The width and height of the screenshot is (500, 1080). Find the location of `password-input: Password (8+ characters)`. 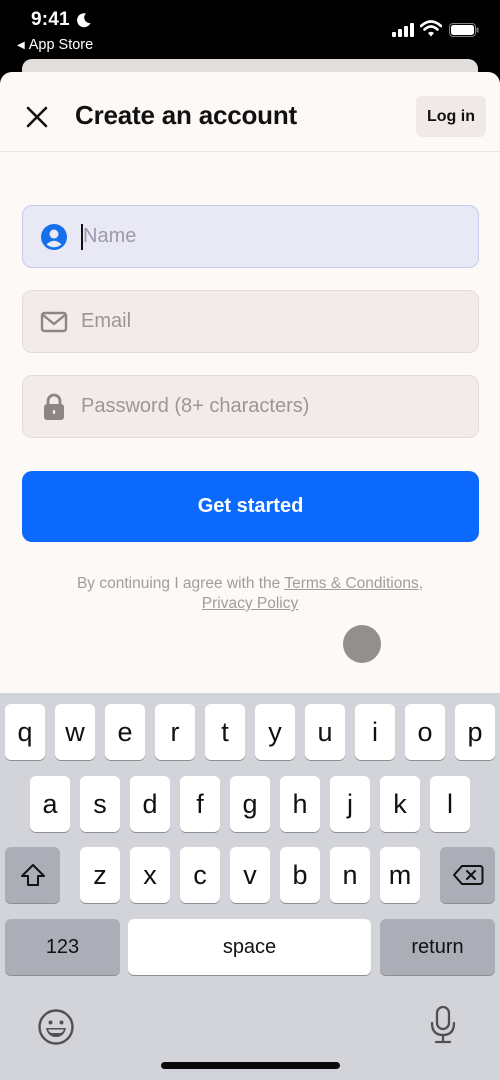

password-input: Password (8+ characters) is located at coordinates (195, 406).